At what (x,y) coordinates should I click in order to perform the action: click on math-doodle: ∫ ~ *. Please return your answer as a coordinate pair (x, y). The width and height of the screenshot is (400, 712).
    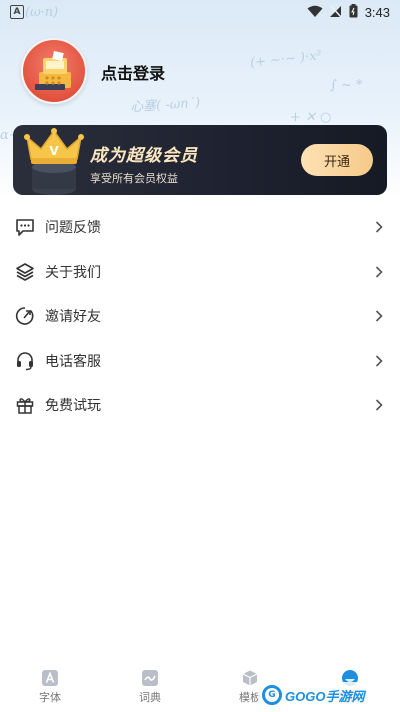
    Looking at the image, I should click on (346, 85).